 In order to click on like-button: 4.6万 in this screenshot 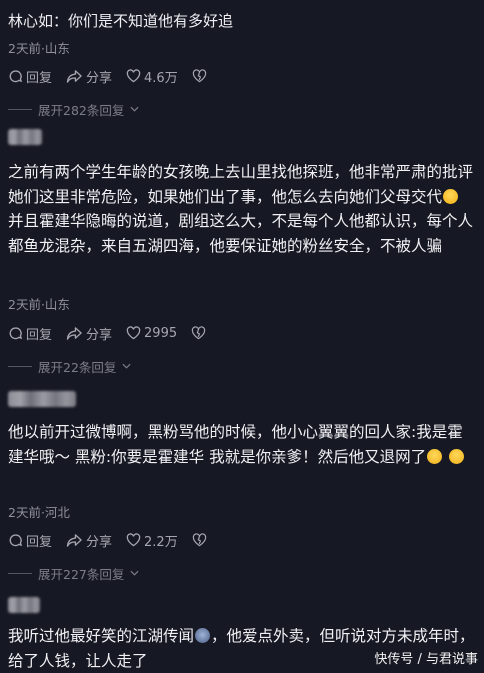, I will do `click(152, 76)`.